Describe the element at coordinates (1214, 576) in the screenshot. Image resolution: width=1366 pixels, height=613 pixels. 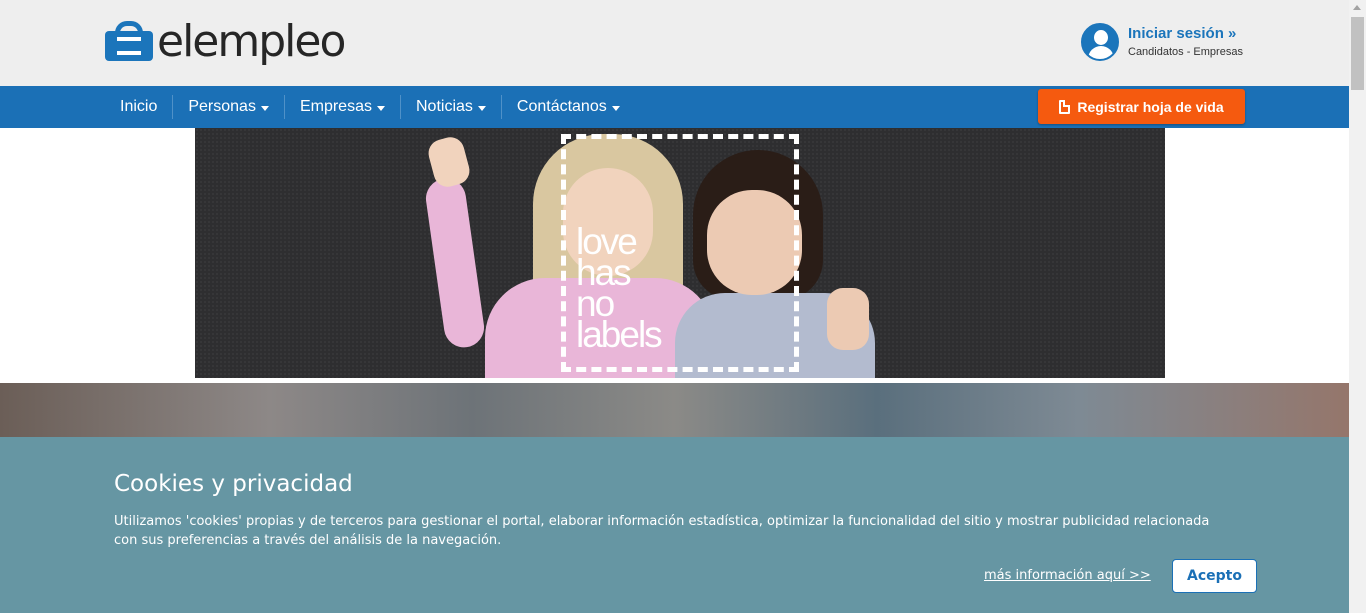
I see `accept-cookies-button: Acepto` at that location.